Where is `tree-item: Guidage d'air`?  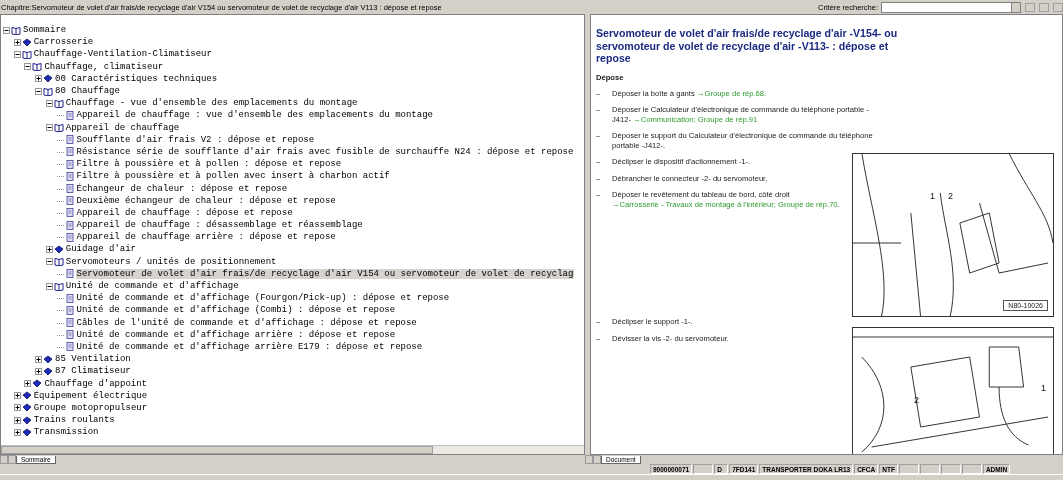 tree-item: Guidage d'air is located at coordinates (100, 249).